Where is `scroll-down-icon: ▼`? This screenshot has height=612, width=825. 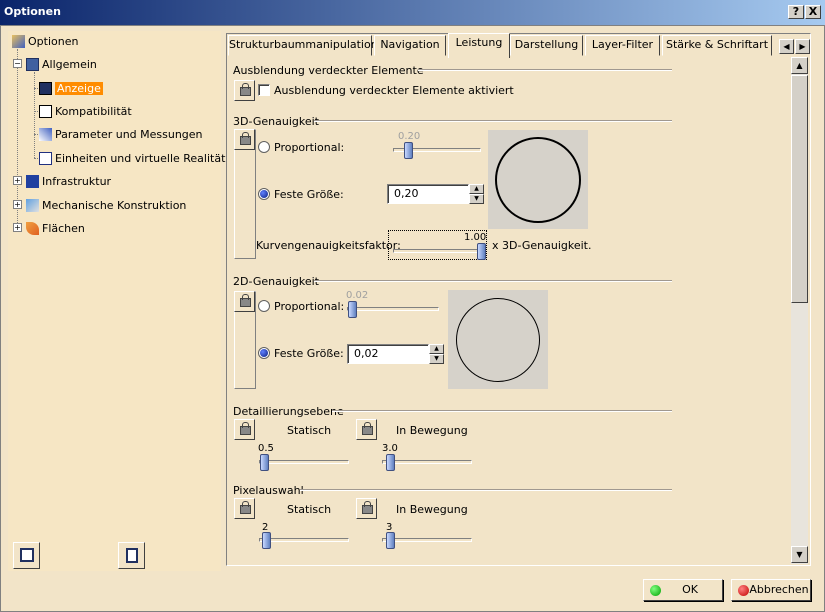
scroll-down-icon: ▼ is located at coordinates (799, 554).